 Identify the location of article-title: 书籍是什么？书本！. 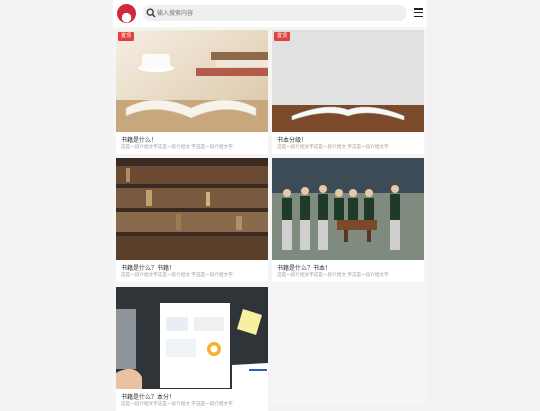
(304, 268).